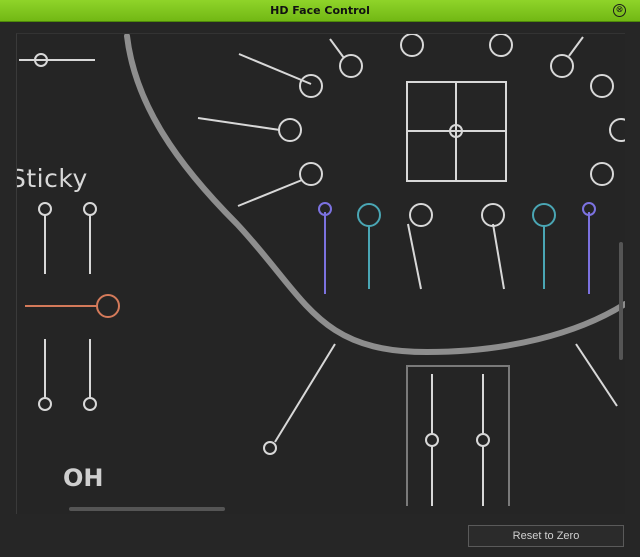  Describe the element at coordinates (621, 301) in the screenshot. I see `vertical-scrollbar` at that location.